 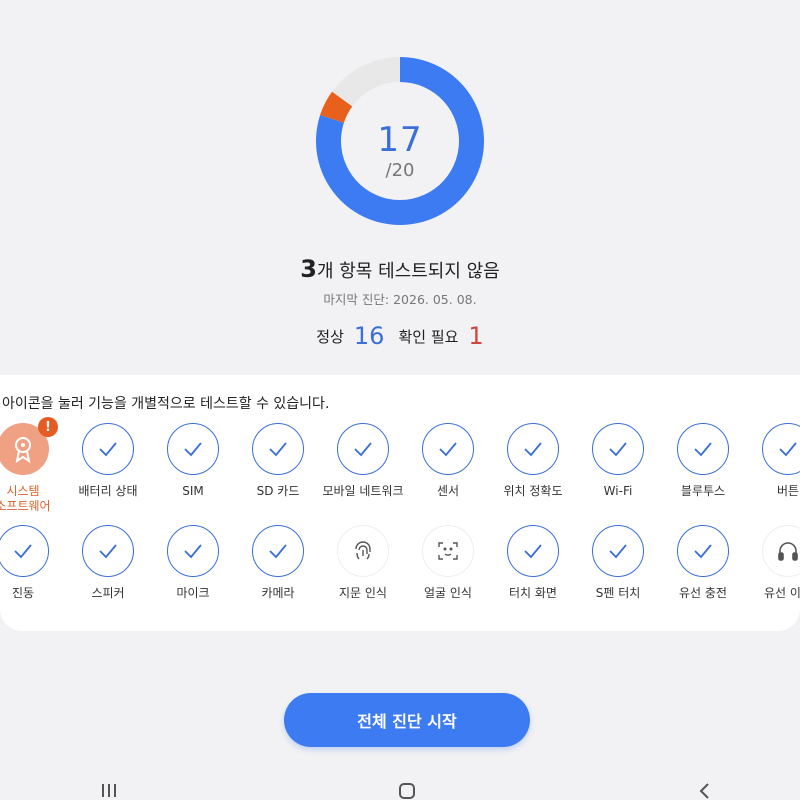 I want to click on test-item-r1-1: ! 시스템 소프트웨어, so click(x=33, y=465).